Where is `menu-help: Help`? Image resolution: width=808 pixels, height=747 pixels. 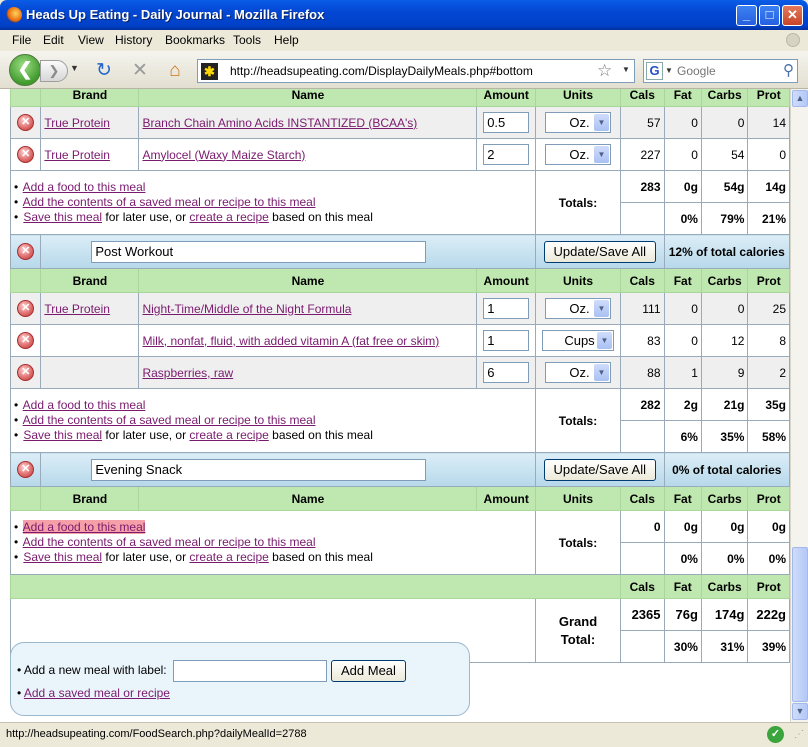 menu-help: Help is located at coordinates (286, 40).